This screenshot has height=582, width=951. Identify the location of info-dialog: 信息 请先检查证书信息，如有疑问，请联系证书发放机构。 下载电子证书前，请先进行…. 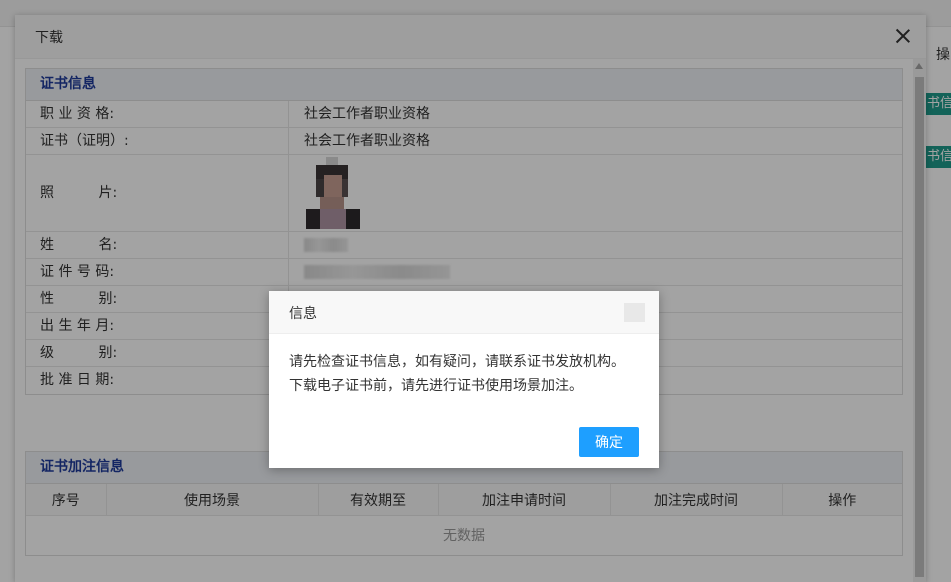
(464, 379).